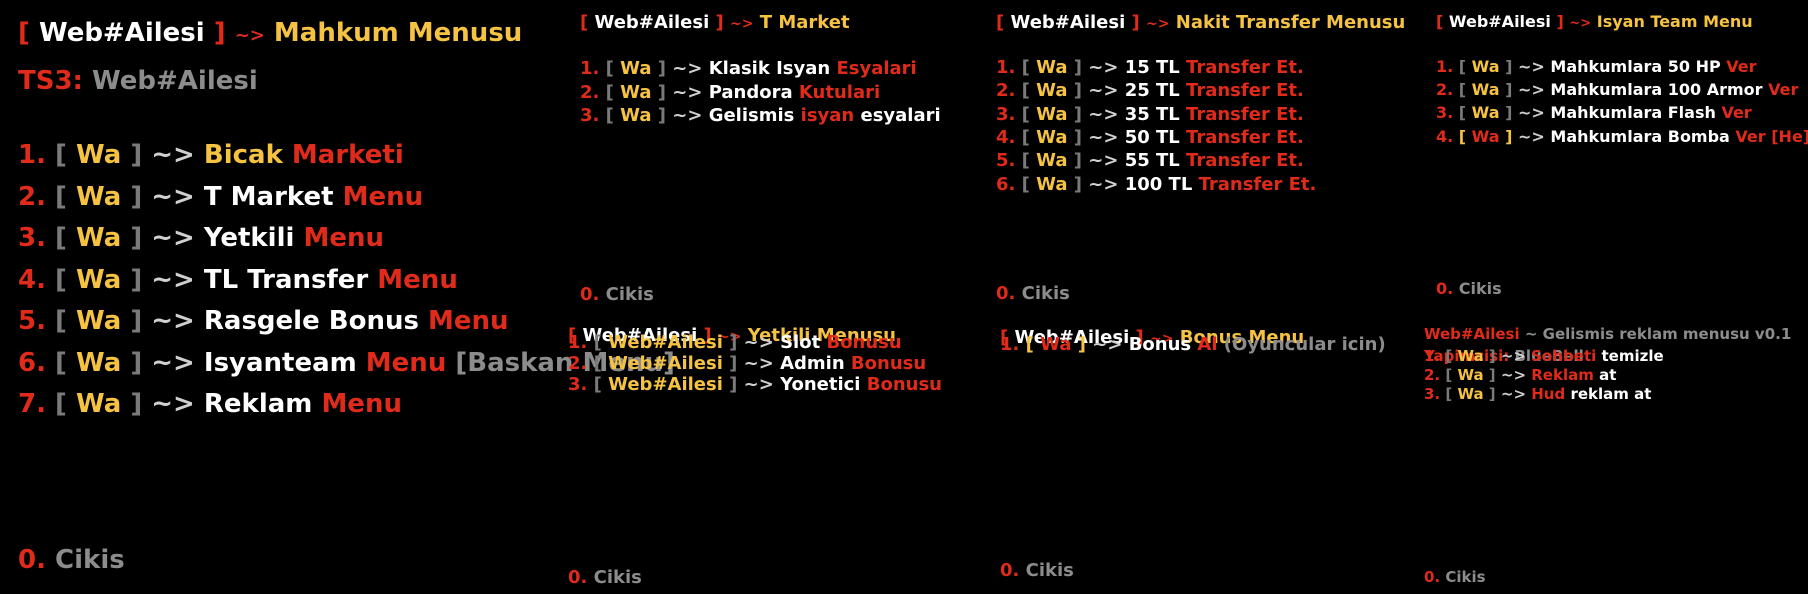  What do you see at coordinates (755, 384) in the screenshot?
I see `menu-item: 3. [ Web#Ailesi ] ~> Yonetici Bonusu` at bounding box center [755, 384].